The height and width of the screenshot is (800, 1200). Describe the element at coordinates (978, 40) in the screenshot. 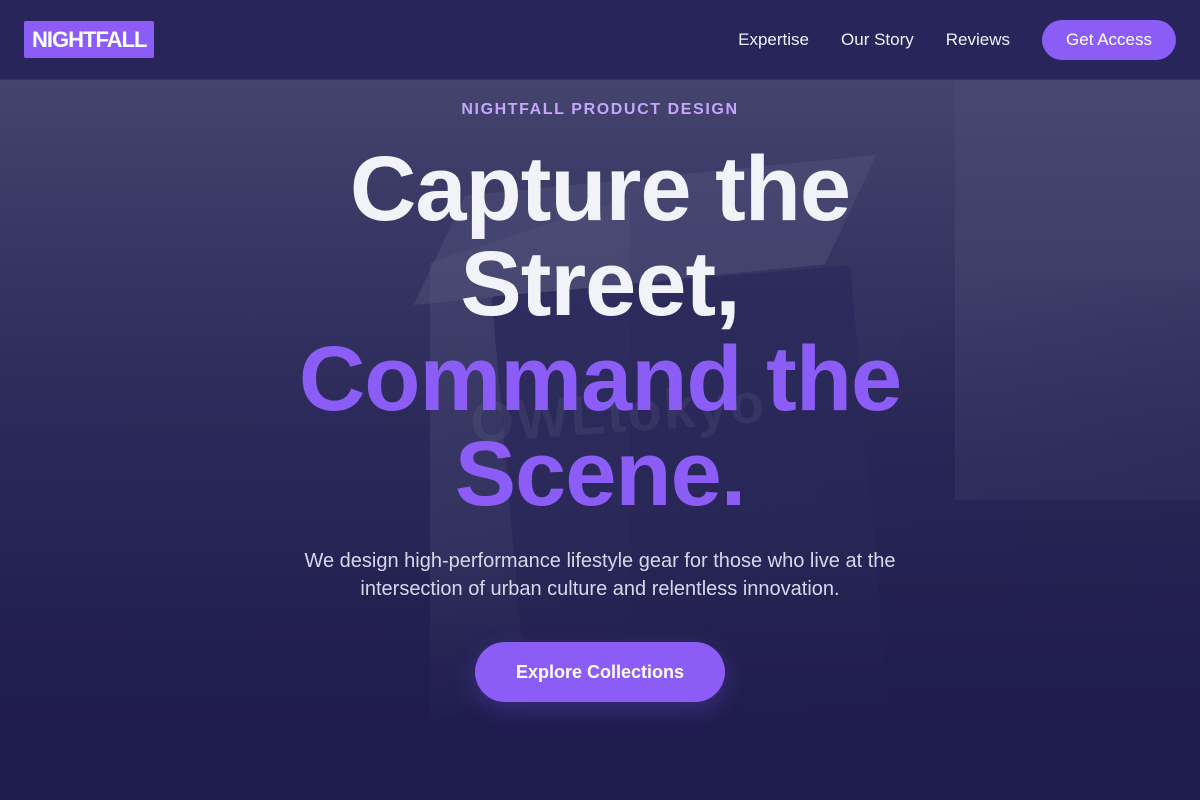

I see `nav-link-reviews: Reviews` at that location.